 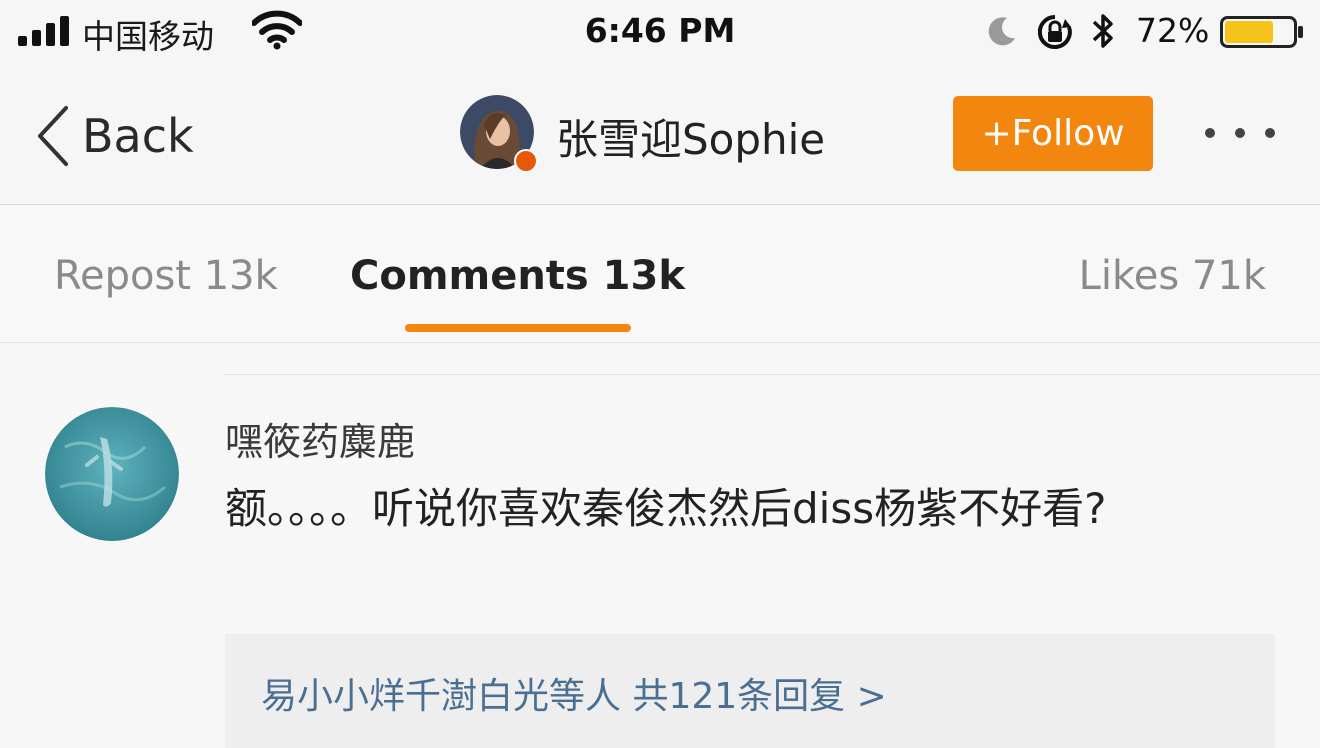 What do you see at coordinates (166, 276) in the screenshot?
I see `tab-repost: Repost 13k` at bounding box center [166, 276].